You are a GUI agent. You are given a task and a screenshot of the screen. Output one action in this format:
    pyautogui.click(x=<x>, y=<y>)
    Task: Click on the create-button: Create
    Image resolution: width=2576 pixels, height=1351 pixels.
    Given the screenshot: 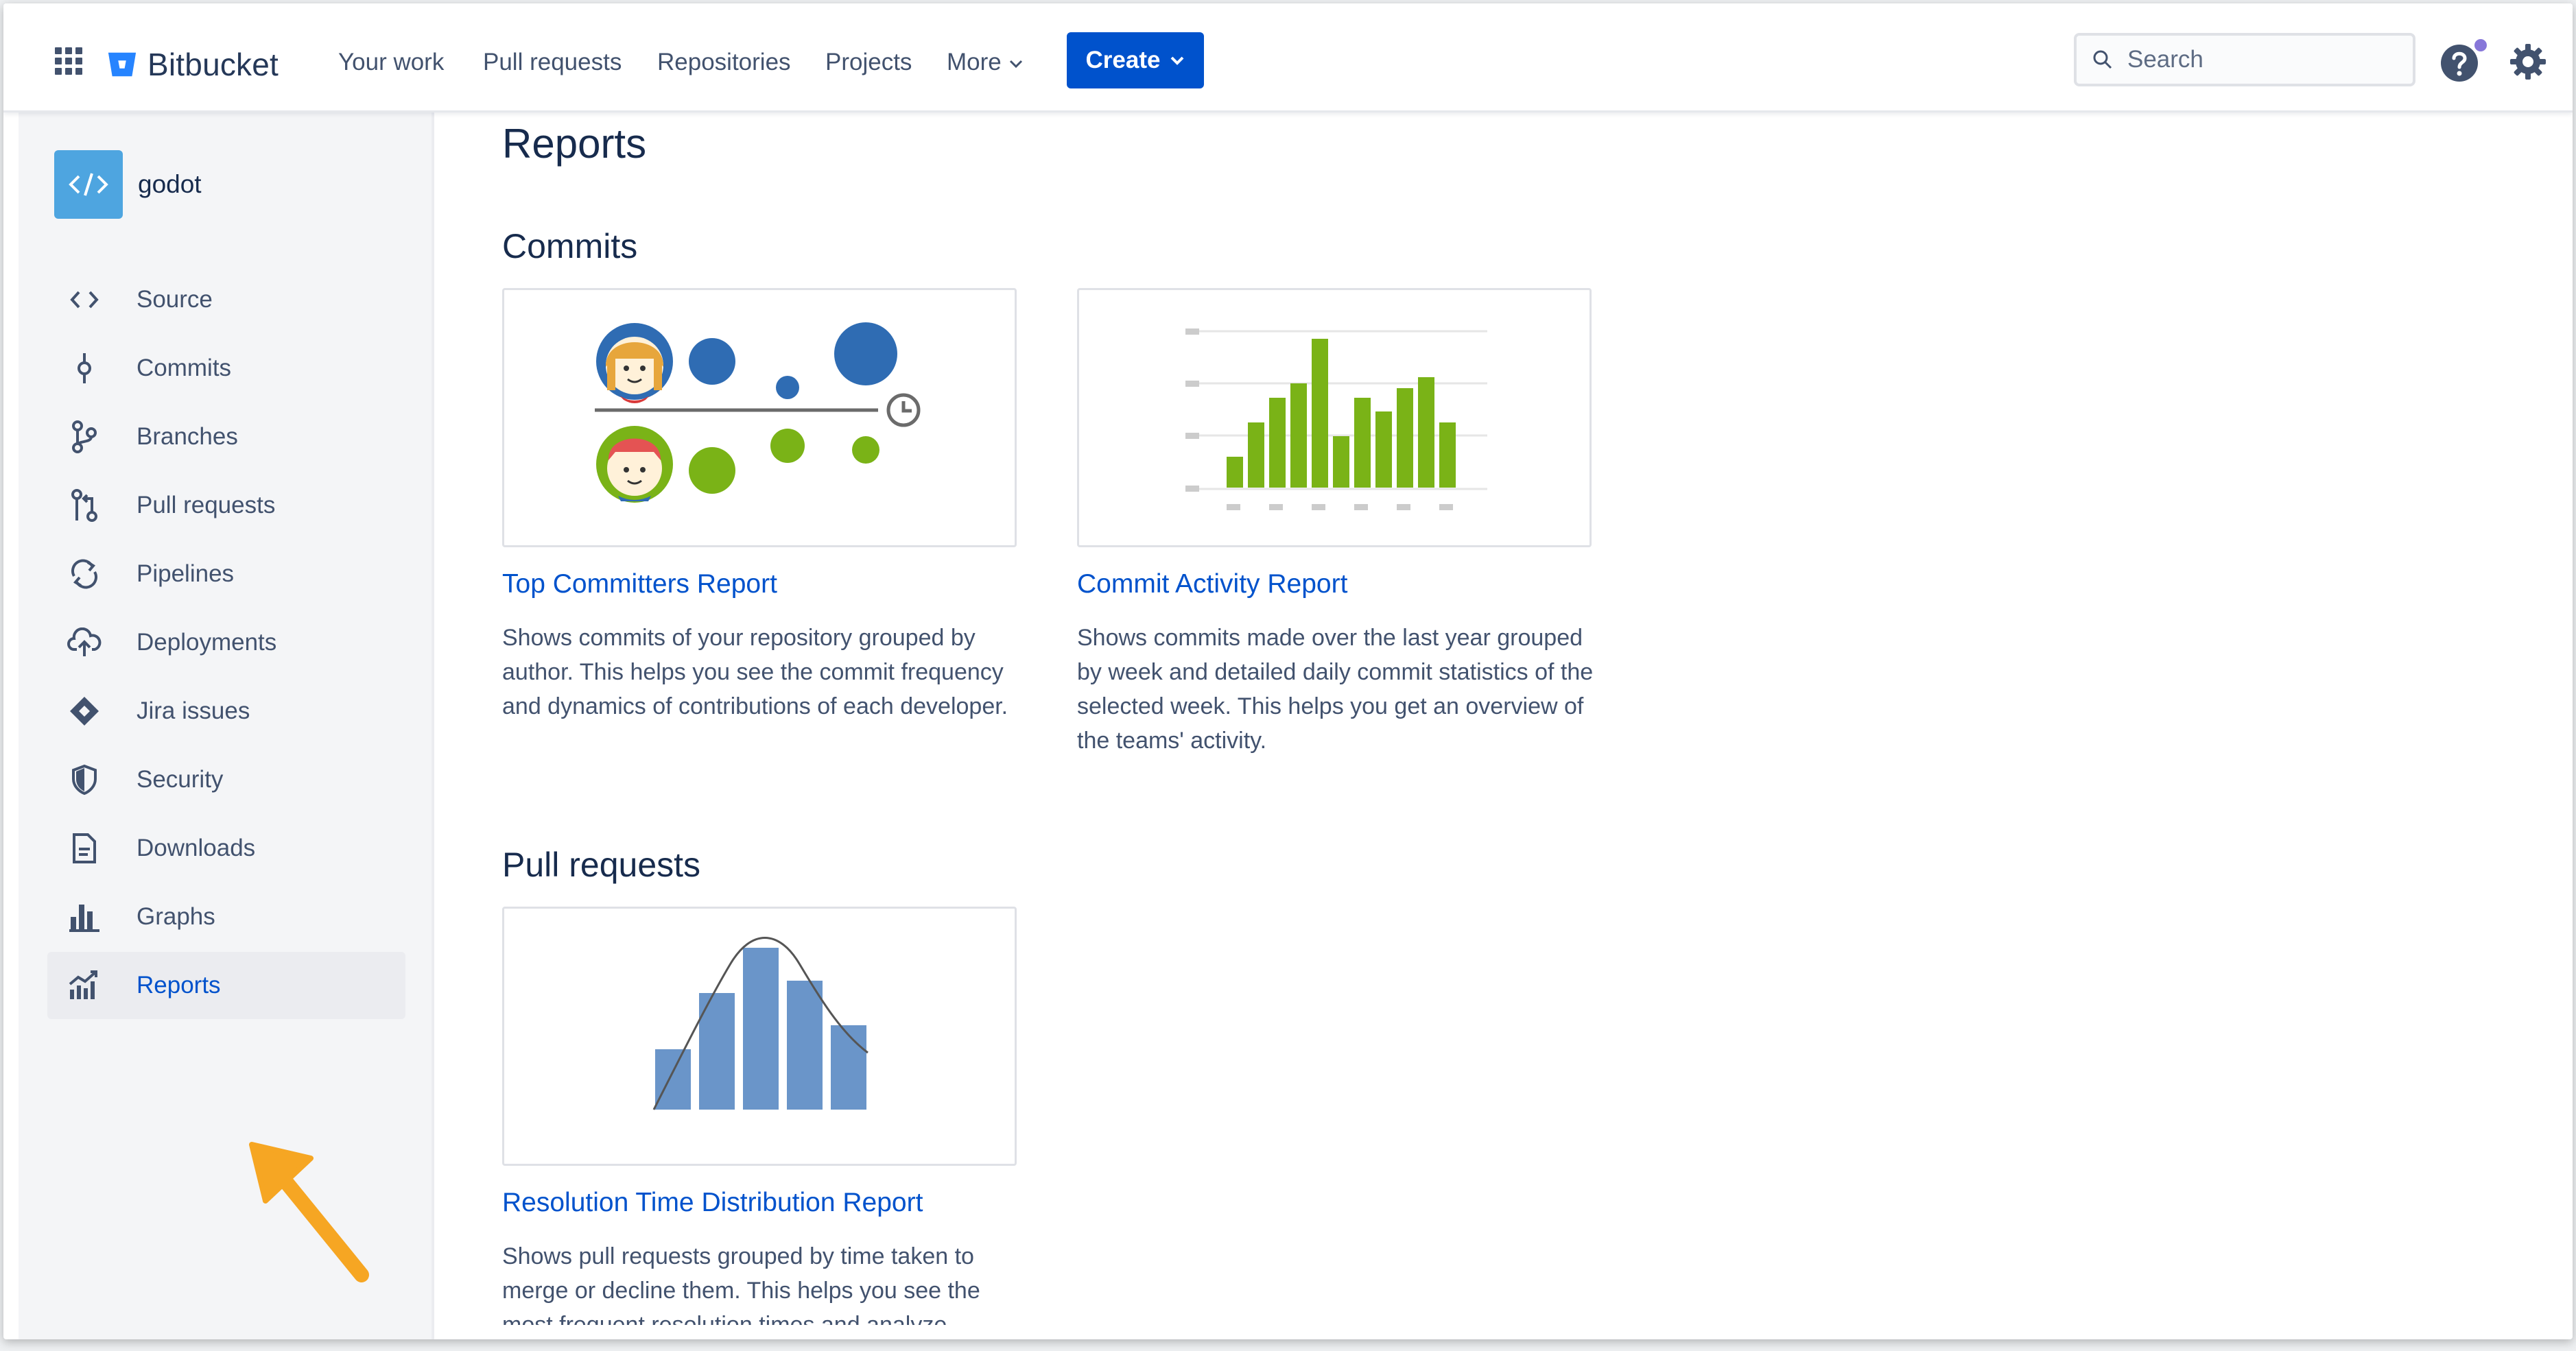 What is the action you would take?
    pyautogui.click(x=1135, y=60)
    